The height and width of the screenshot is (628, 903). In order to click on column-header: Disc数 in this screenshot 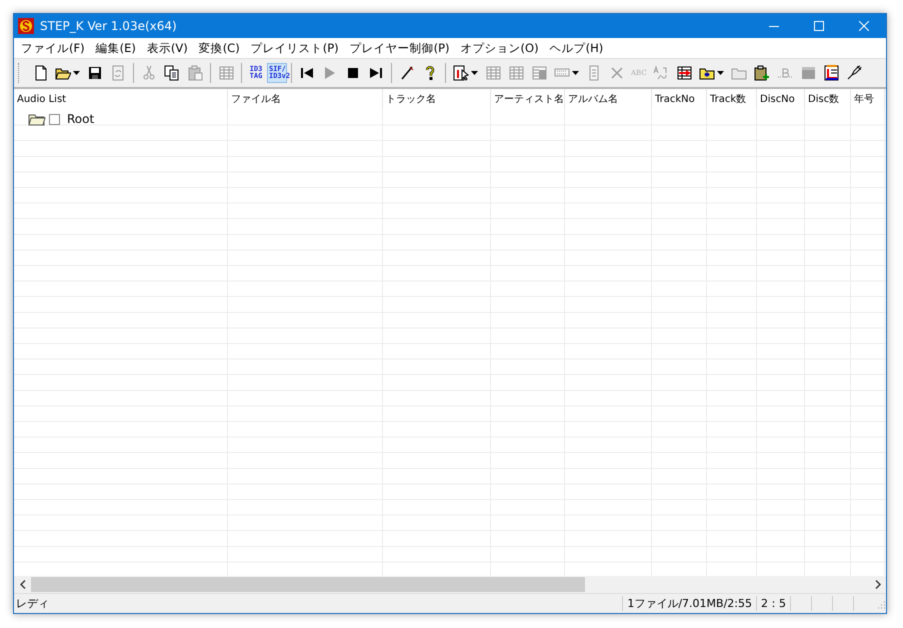, I will do `click(828, 99)`.